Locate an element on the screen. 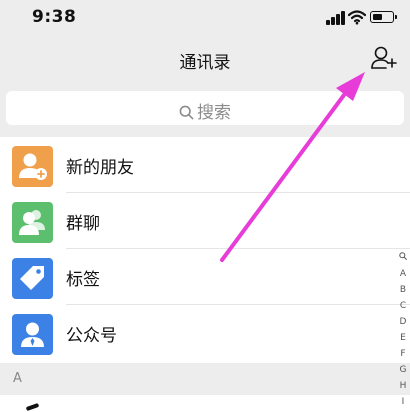 The width and height of the screenshot is (410, 412). list-item-label: 公众号 is located at coordinates (91, 336).